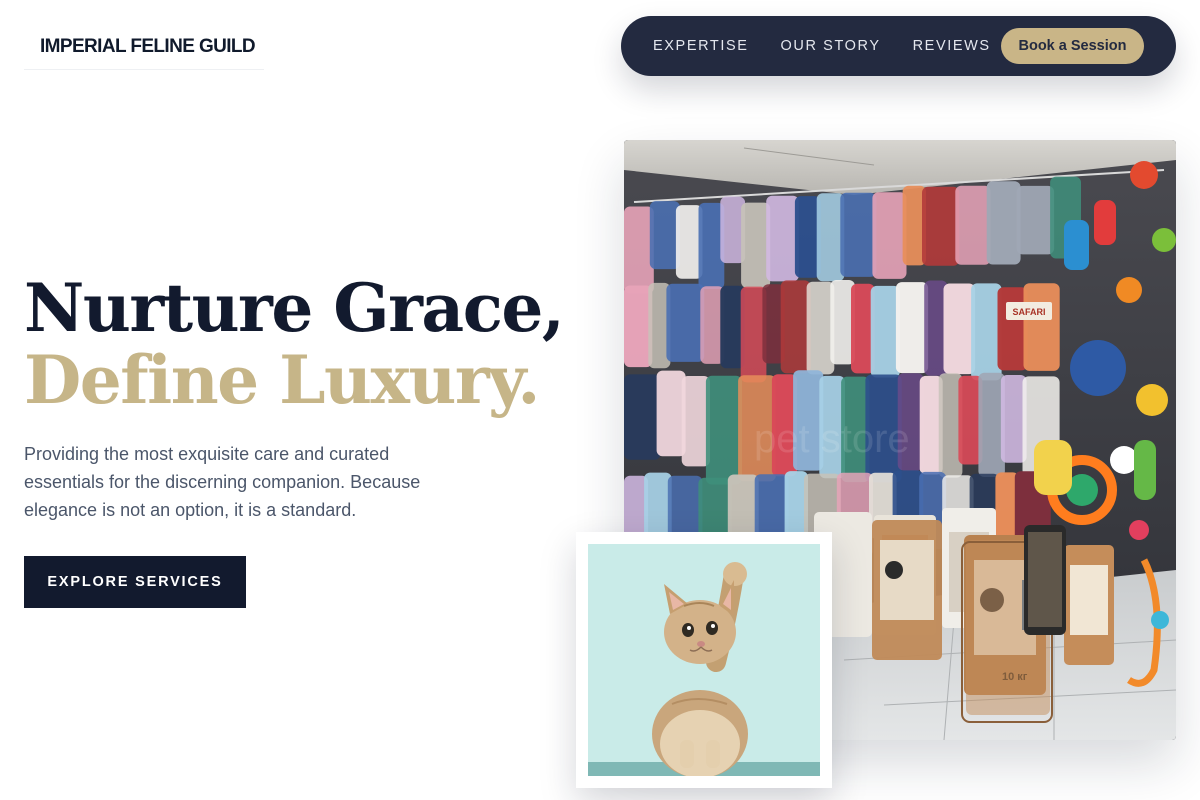 Image resolution: width=1200 pixels, height=800 pixels. What do you see at coordinates (832, 439) in the screenshot?
I see `svg-text: pet store` at bounding box center [832, 439].